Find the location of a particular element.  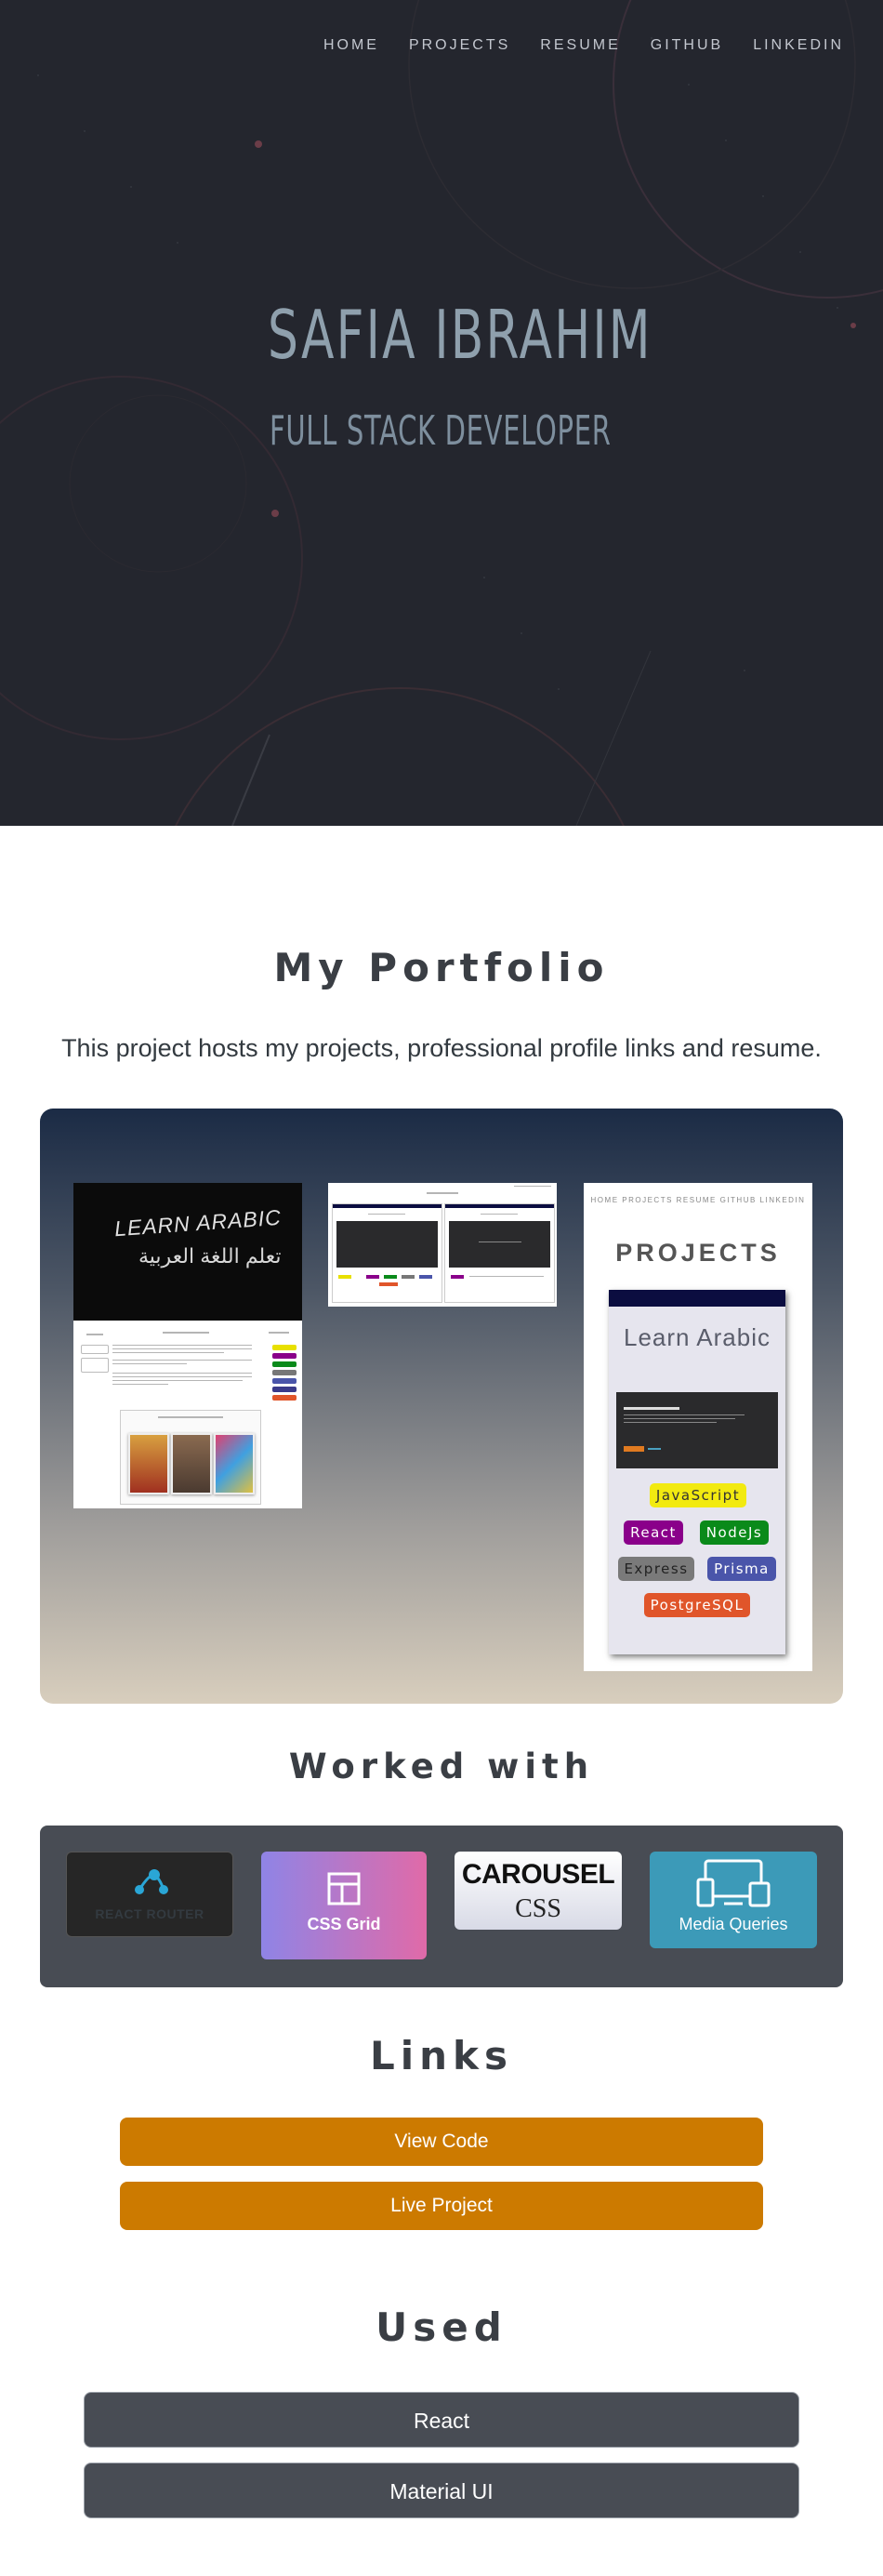

learn-arabic-desktop-screenshot: LEARN ARABIC تعلم اللغة العربية is located at coordinates (187, 1345).